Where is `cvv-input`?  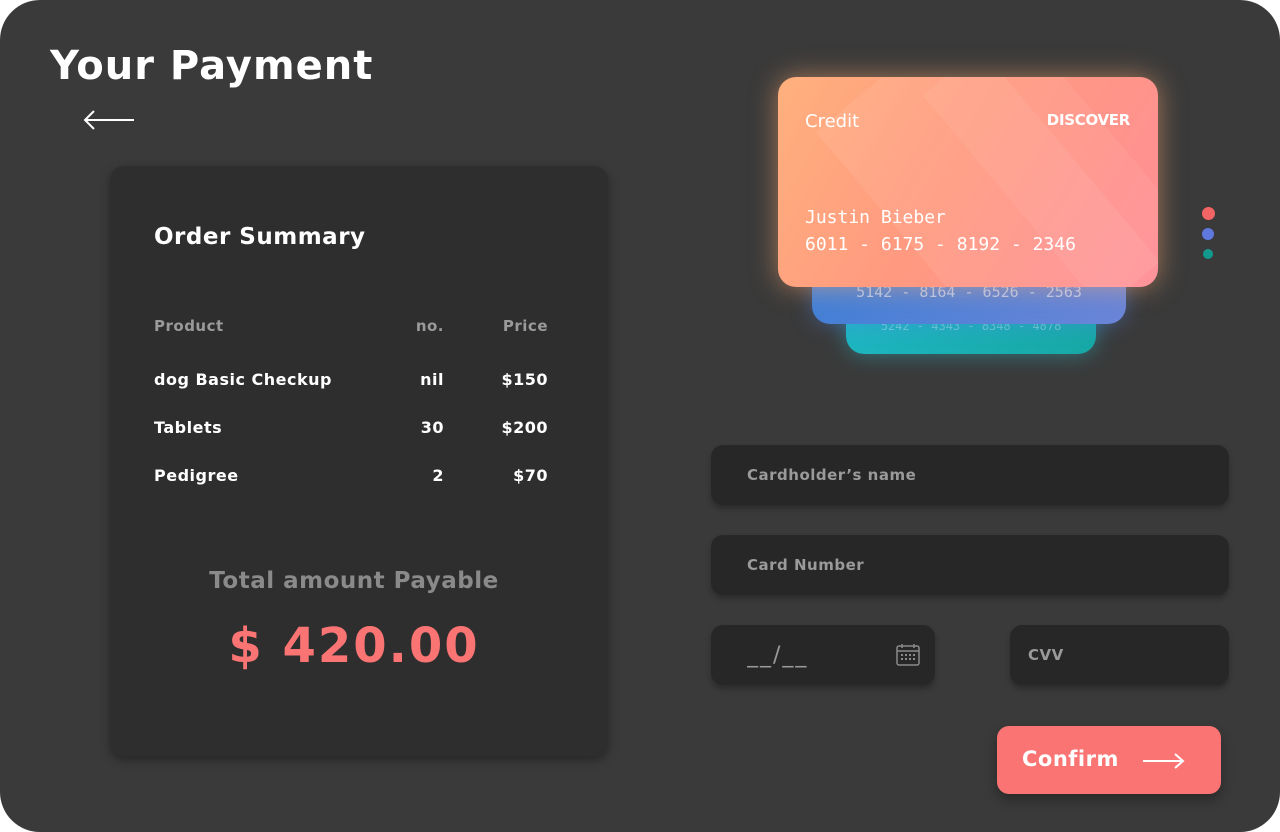 cvv-input is located at coordinates (1119, 655).